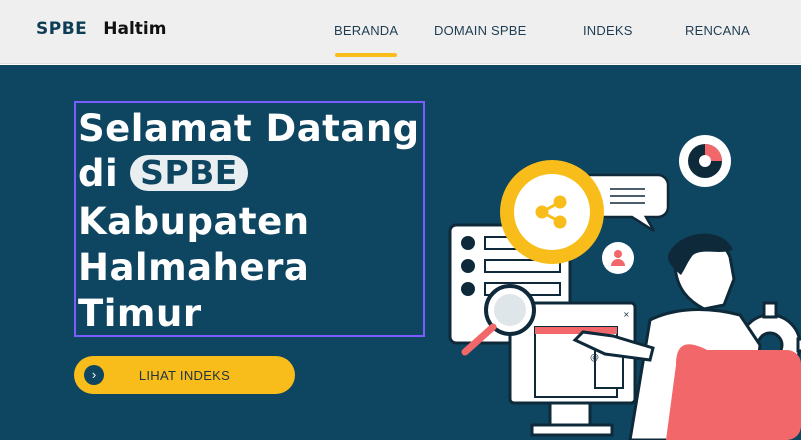  I want to click on brand-text-spbe: SPBE, so click(62, 29).